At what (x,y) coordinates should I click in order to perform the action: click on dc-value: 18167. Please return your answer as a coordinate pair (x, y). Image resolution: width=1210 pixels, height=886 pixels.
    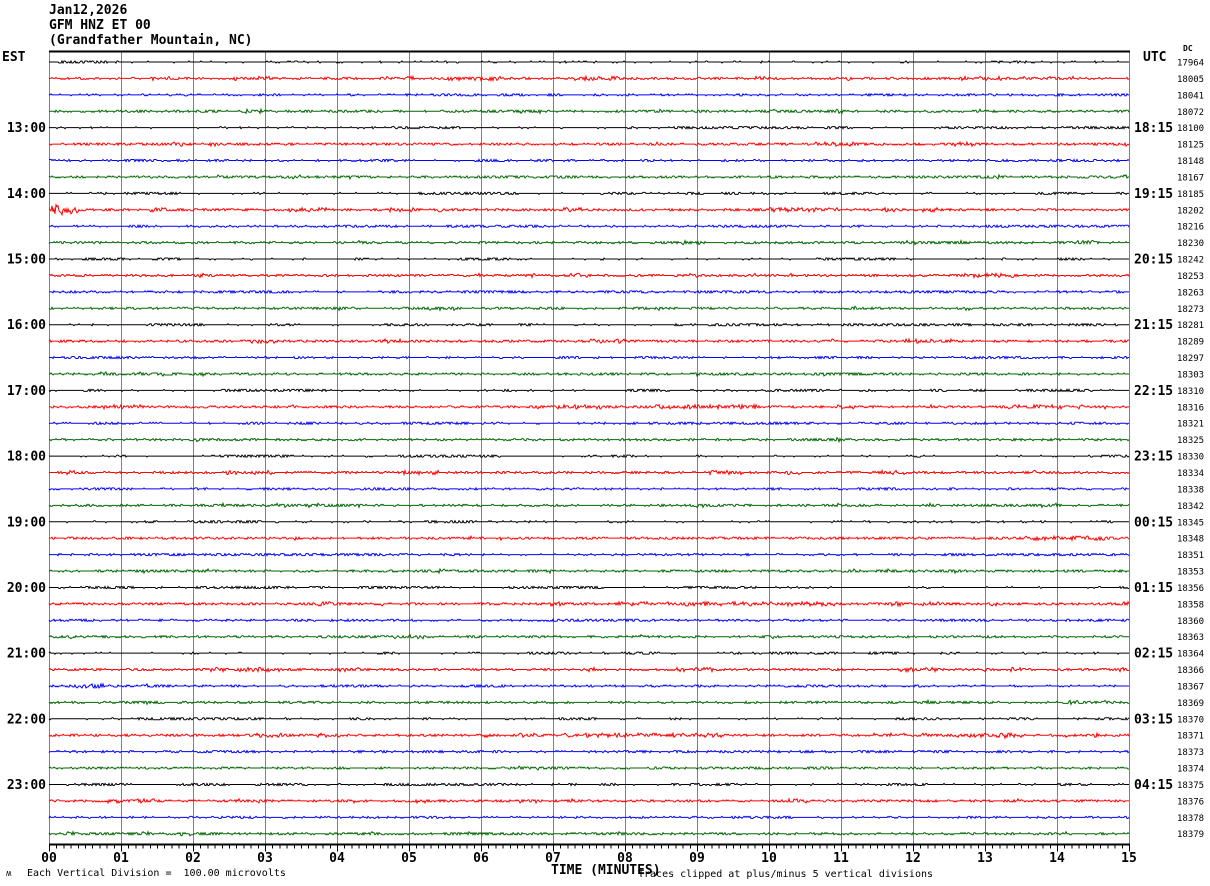
    Looking at the image, I should click on (1190, 178).